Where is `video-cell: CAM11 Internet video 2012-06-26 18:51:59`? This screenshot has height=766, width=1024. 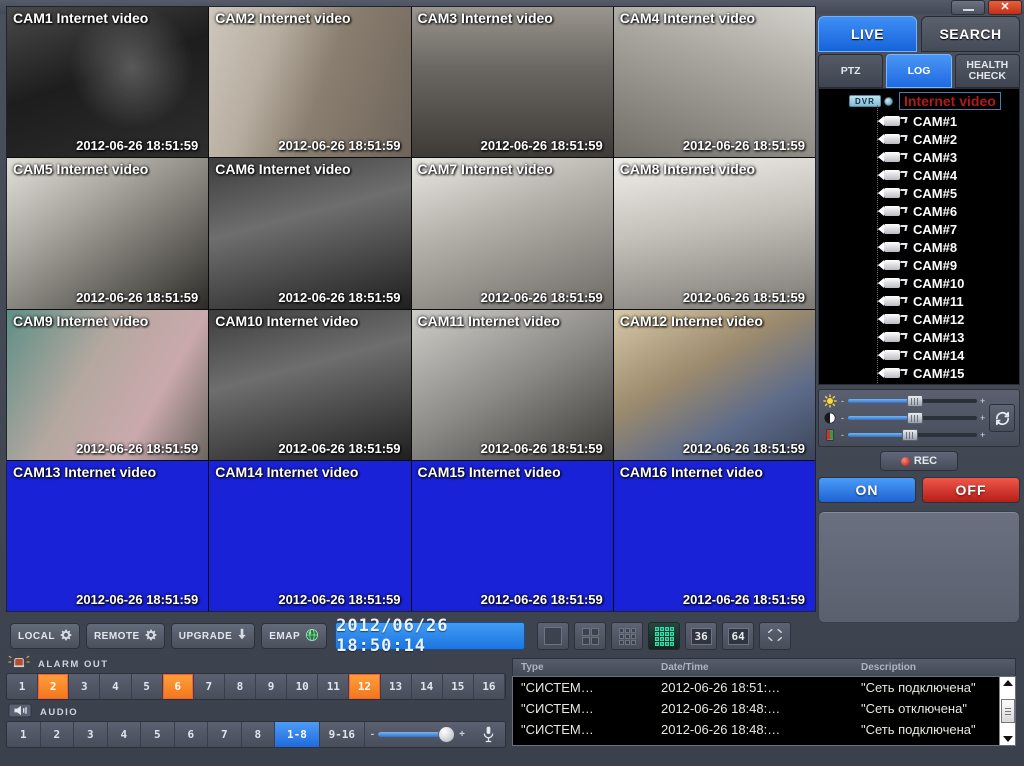
video-cell: CAM11 Internet video 2012-06-26 18:51:59 is located at coordinates (512, 384).